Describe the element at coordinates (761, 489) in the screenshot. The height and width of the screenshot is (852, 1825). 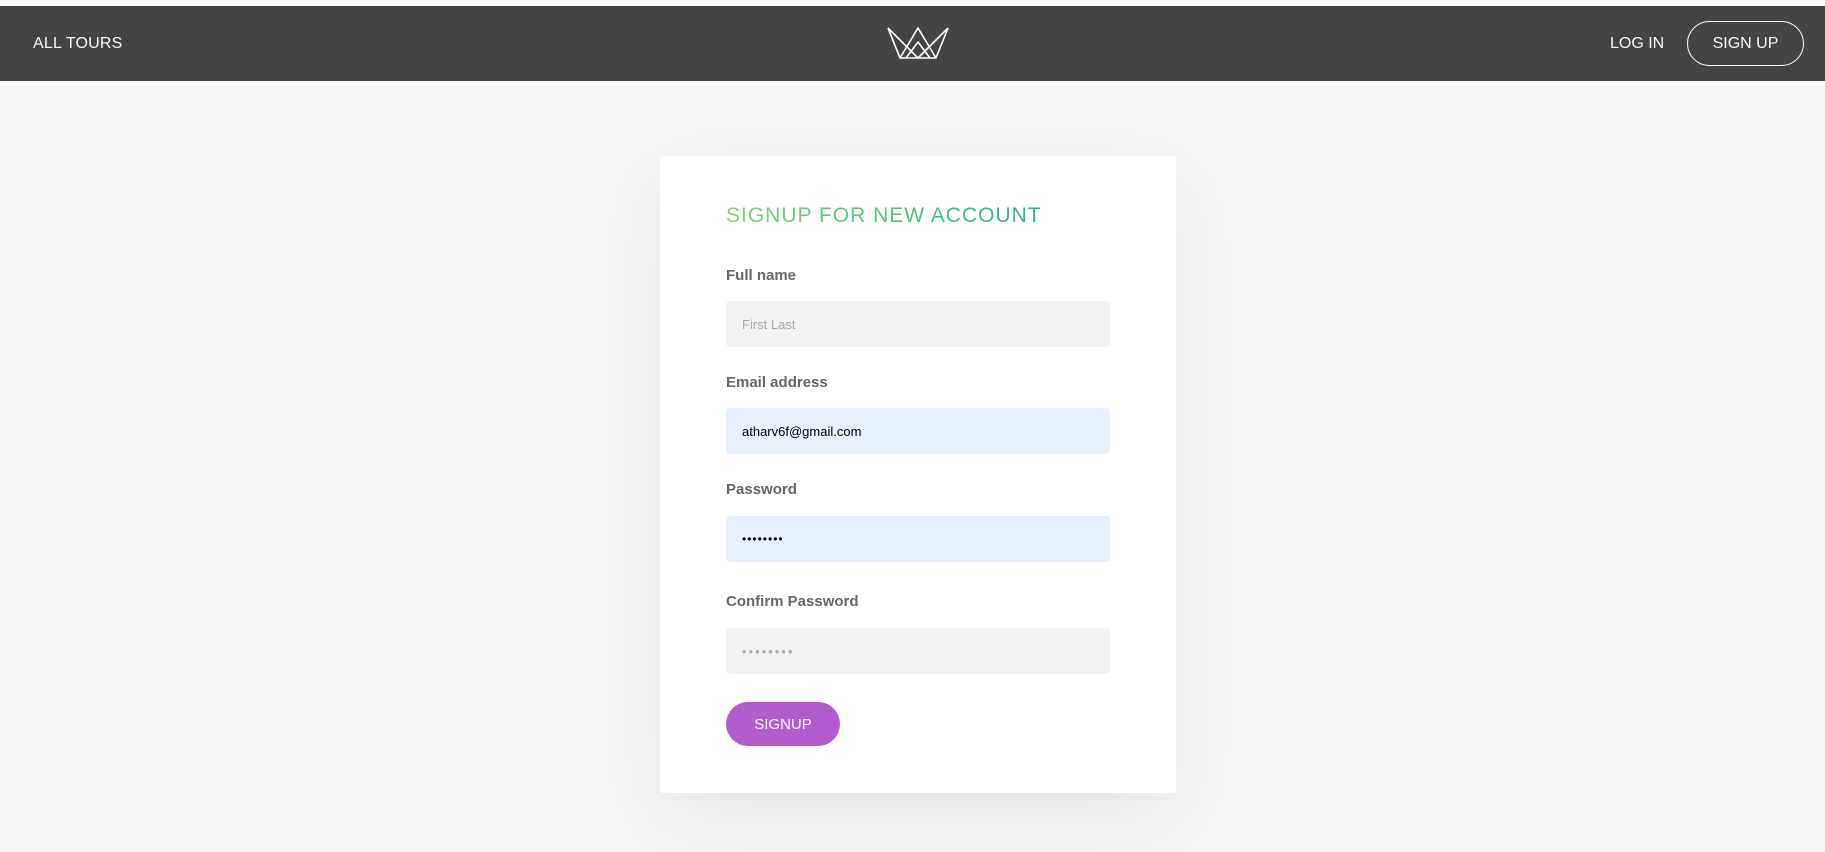
I see `password-label: Password` at that location.